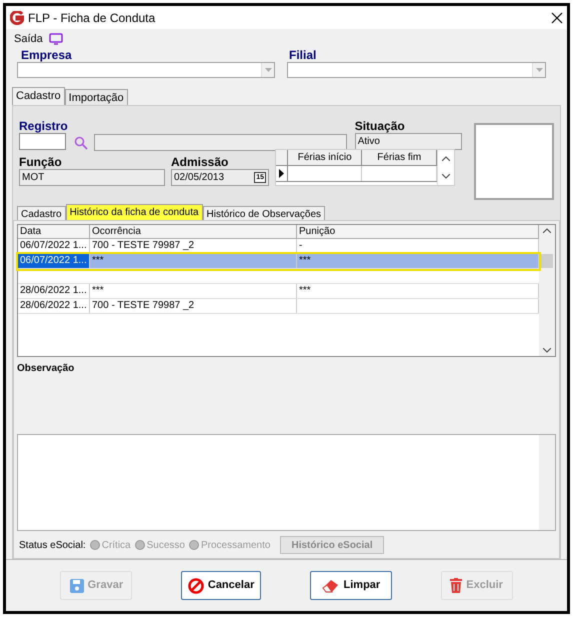 The width and height of the screenshot is (573, 622). Describe the element at coordinates (92, 18) in the screenshot. I see `window-title: FLP - Ficha de Conduta` at that location.